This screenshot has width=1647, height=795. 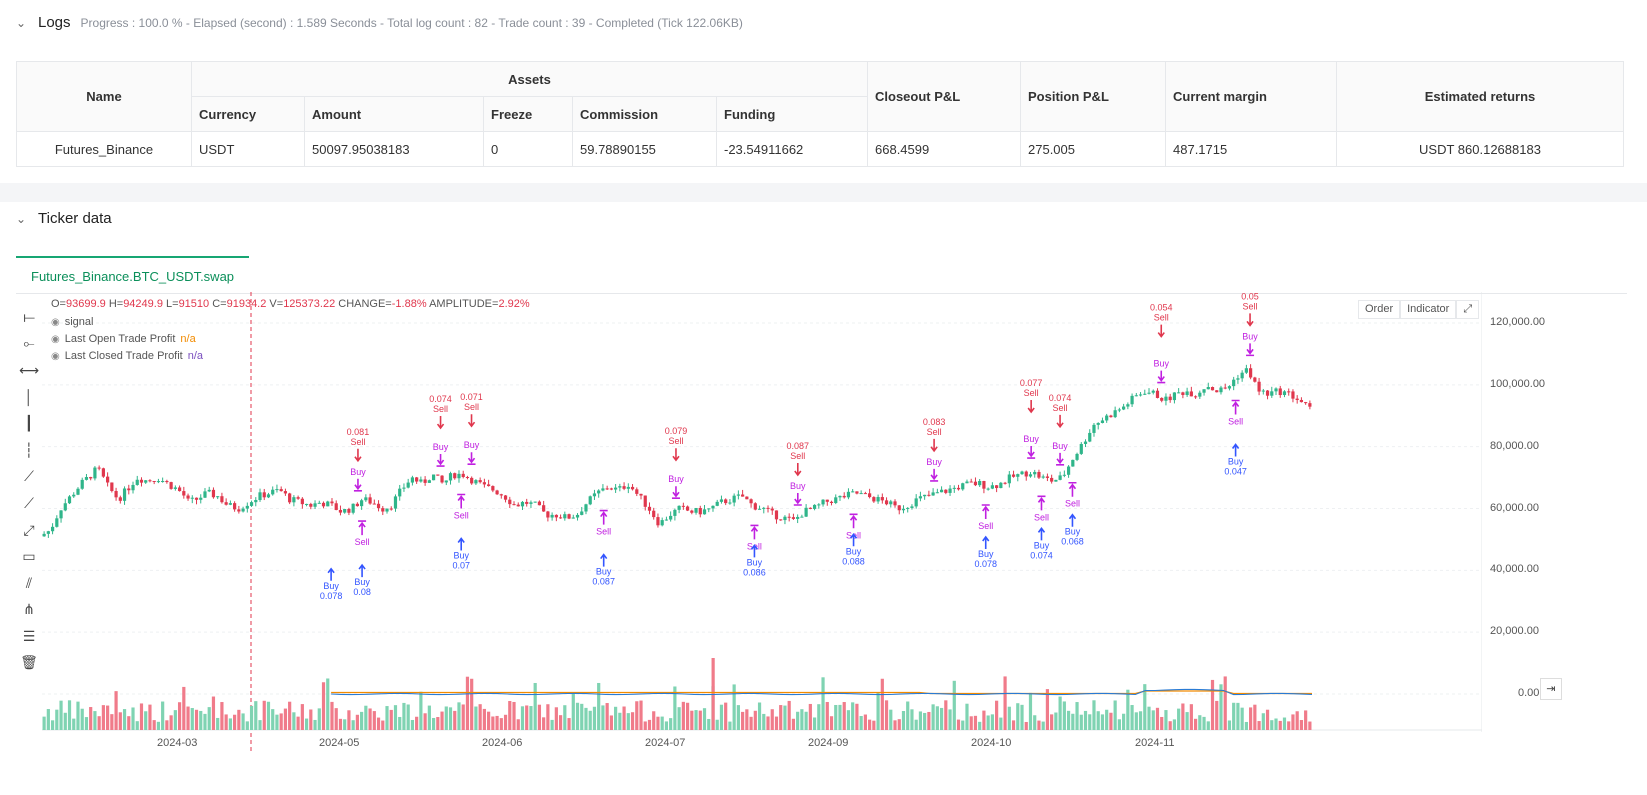 What do you see at coordinates (29, 636) in the screenshot?
I see `fib-retracement-icon: ☰` at bounding box center [29, 636].